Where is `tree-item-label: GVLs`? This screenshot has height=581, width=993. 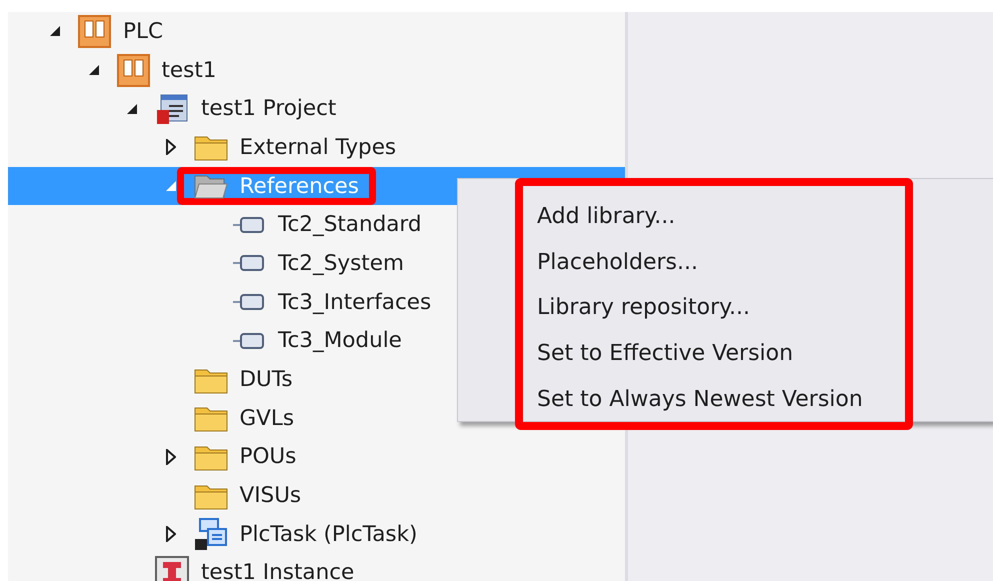 tree-item-label: GVLs is located at coordinates (267, 418).